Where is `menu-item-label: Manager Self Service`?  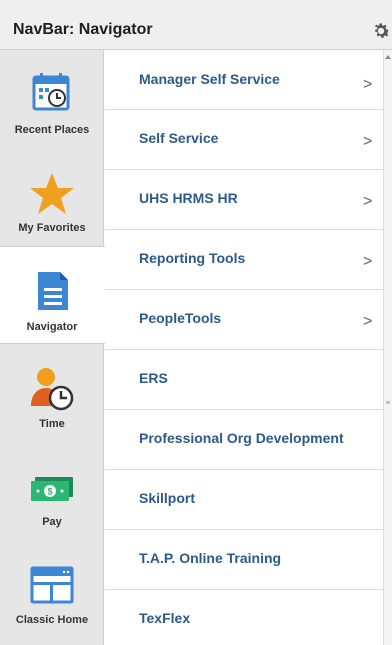 menu-item-label: Manager Self Service is located at coordinates (209, 79).